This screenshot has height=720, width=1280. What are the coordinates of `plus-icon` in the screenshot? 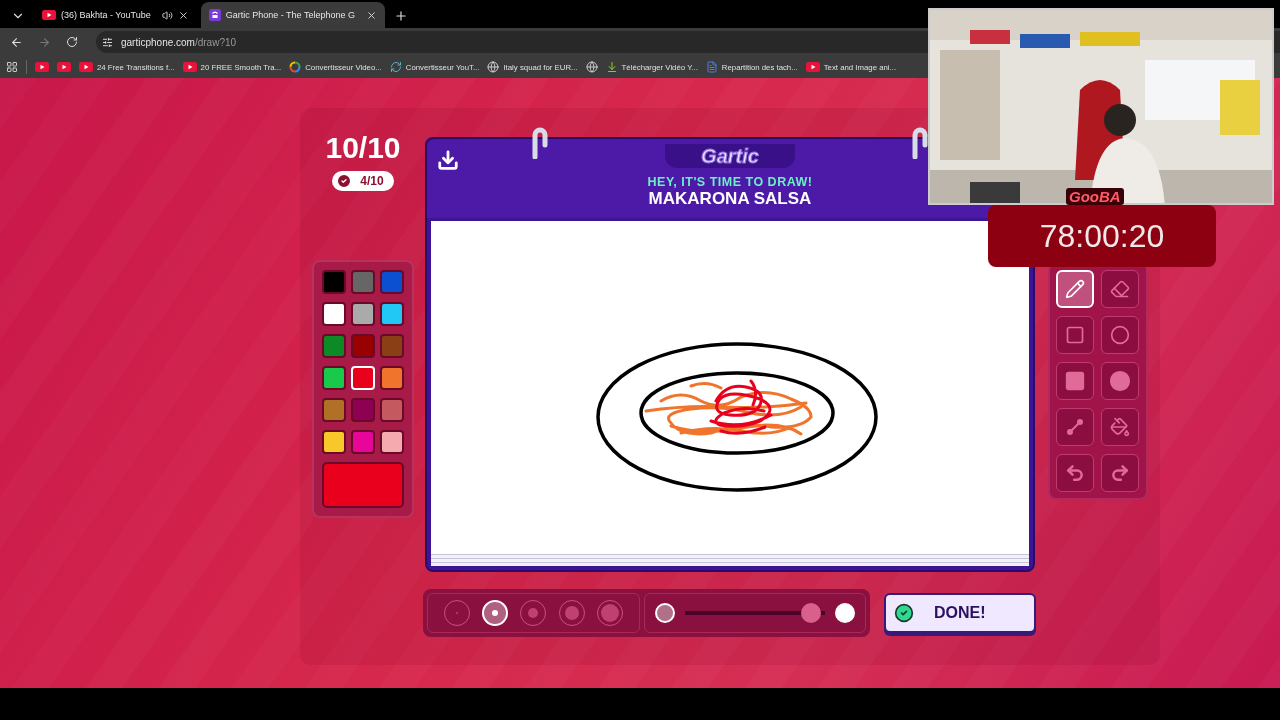 It's located at (401, 16).